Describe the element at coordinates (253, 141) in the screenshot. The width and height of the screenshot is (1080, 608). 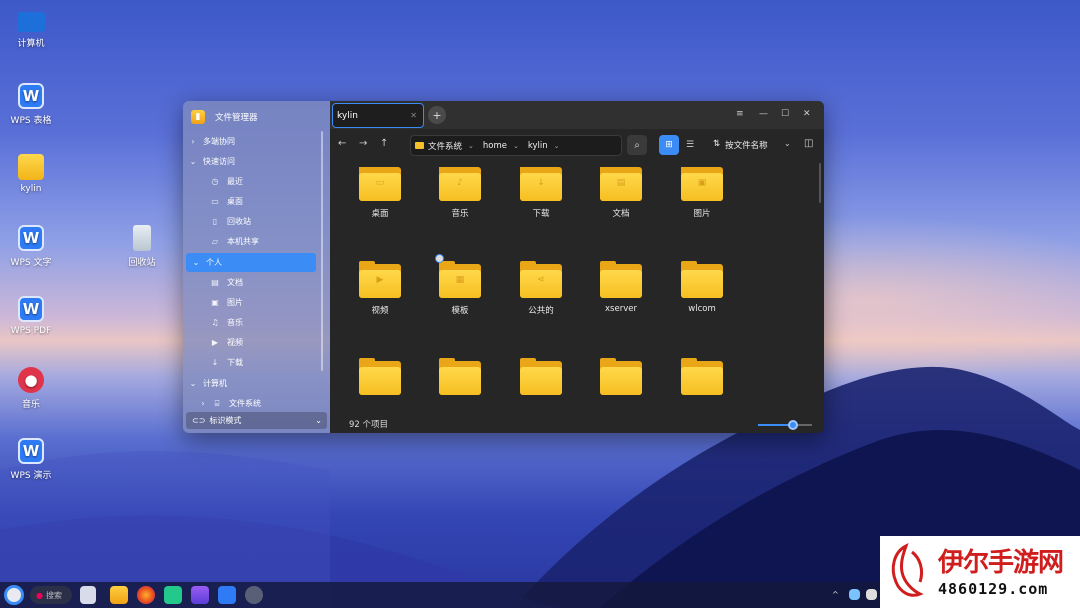
I see `sidebar-group-multi-device: › 多端协同` at that location.